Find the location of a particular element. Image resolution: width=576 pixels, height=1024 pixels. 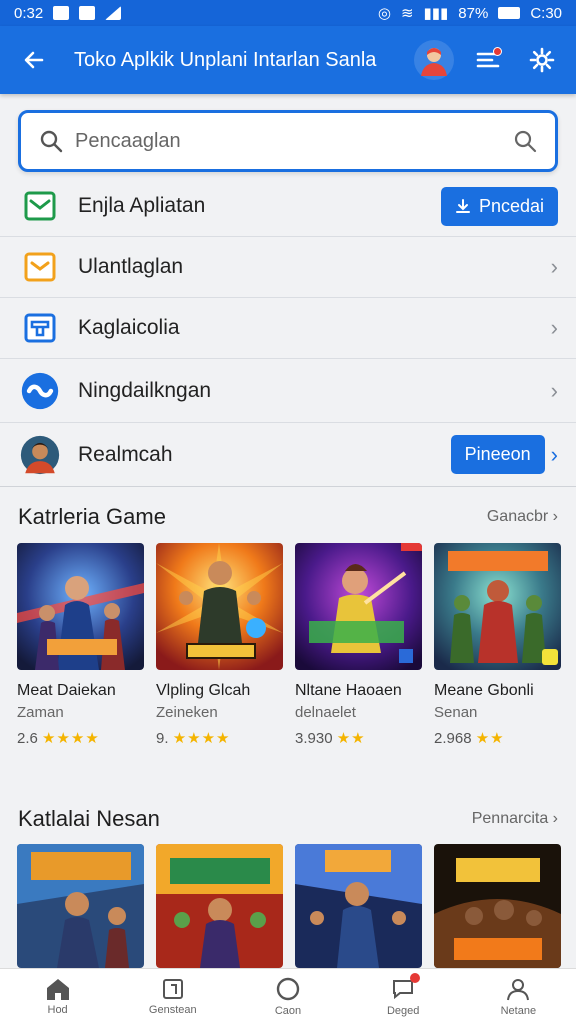

nav-label: Deged is located at coordinates (403, 1011).